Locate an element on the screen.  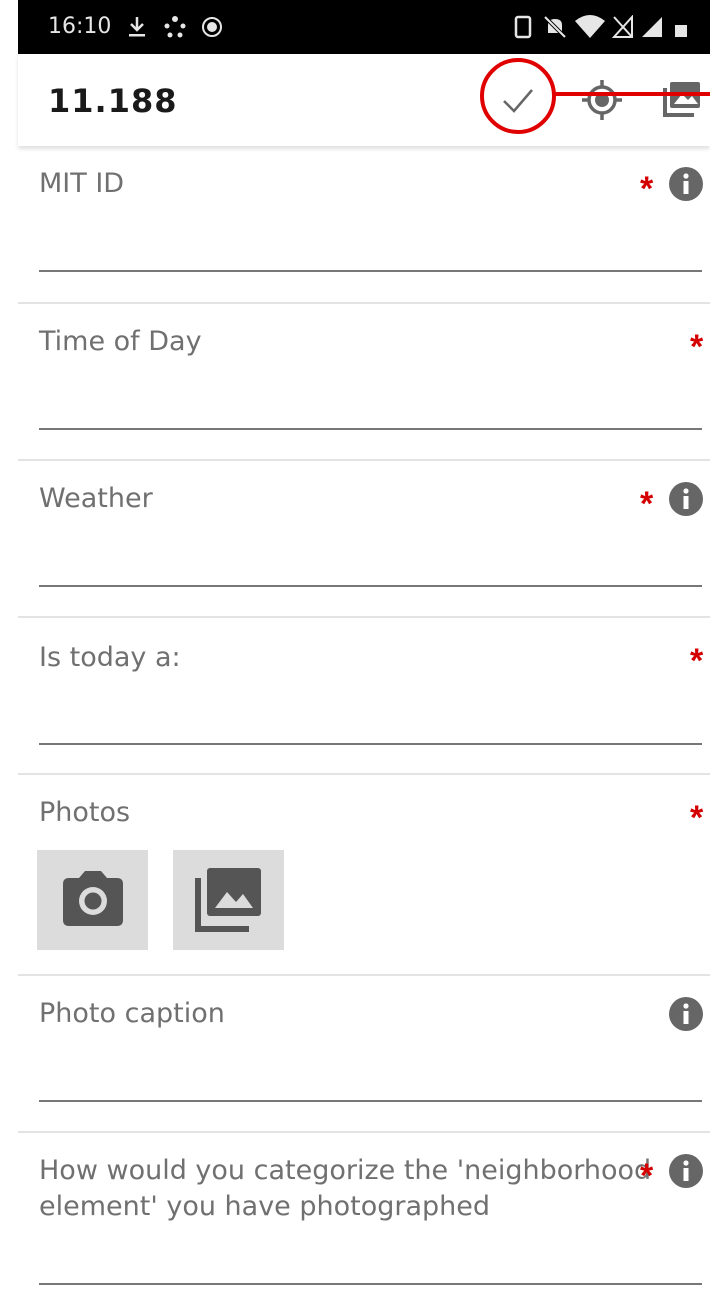
mute-icon is located at coordinates (555, 27).